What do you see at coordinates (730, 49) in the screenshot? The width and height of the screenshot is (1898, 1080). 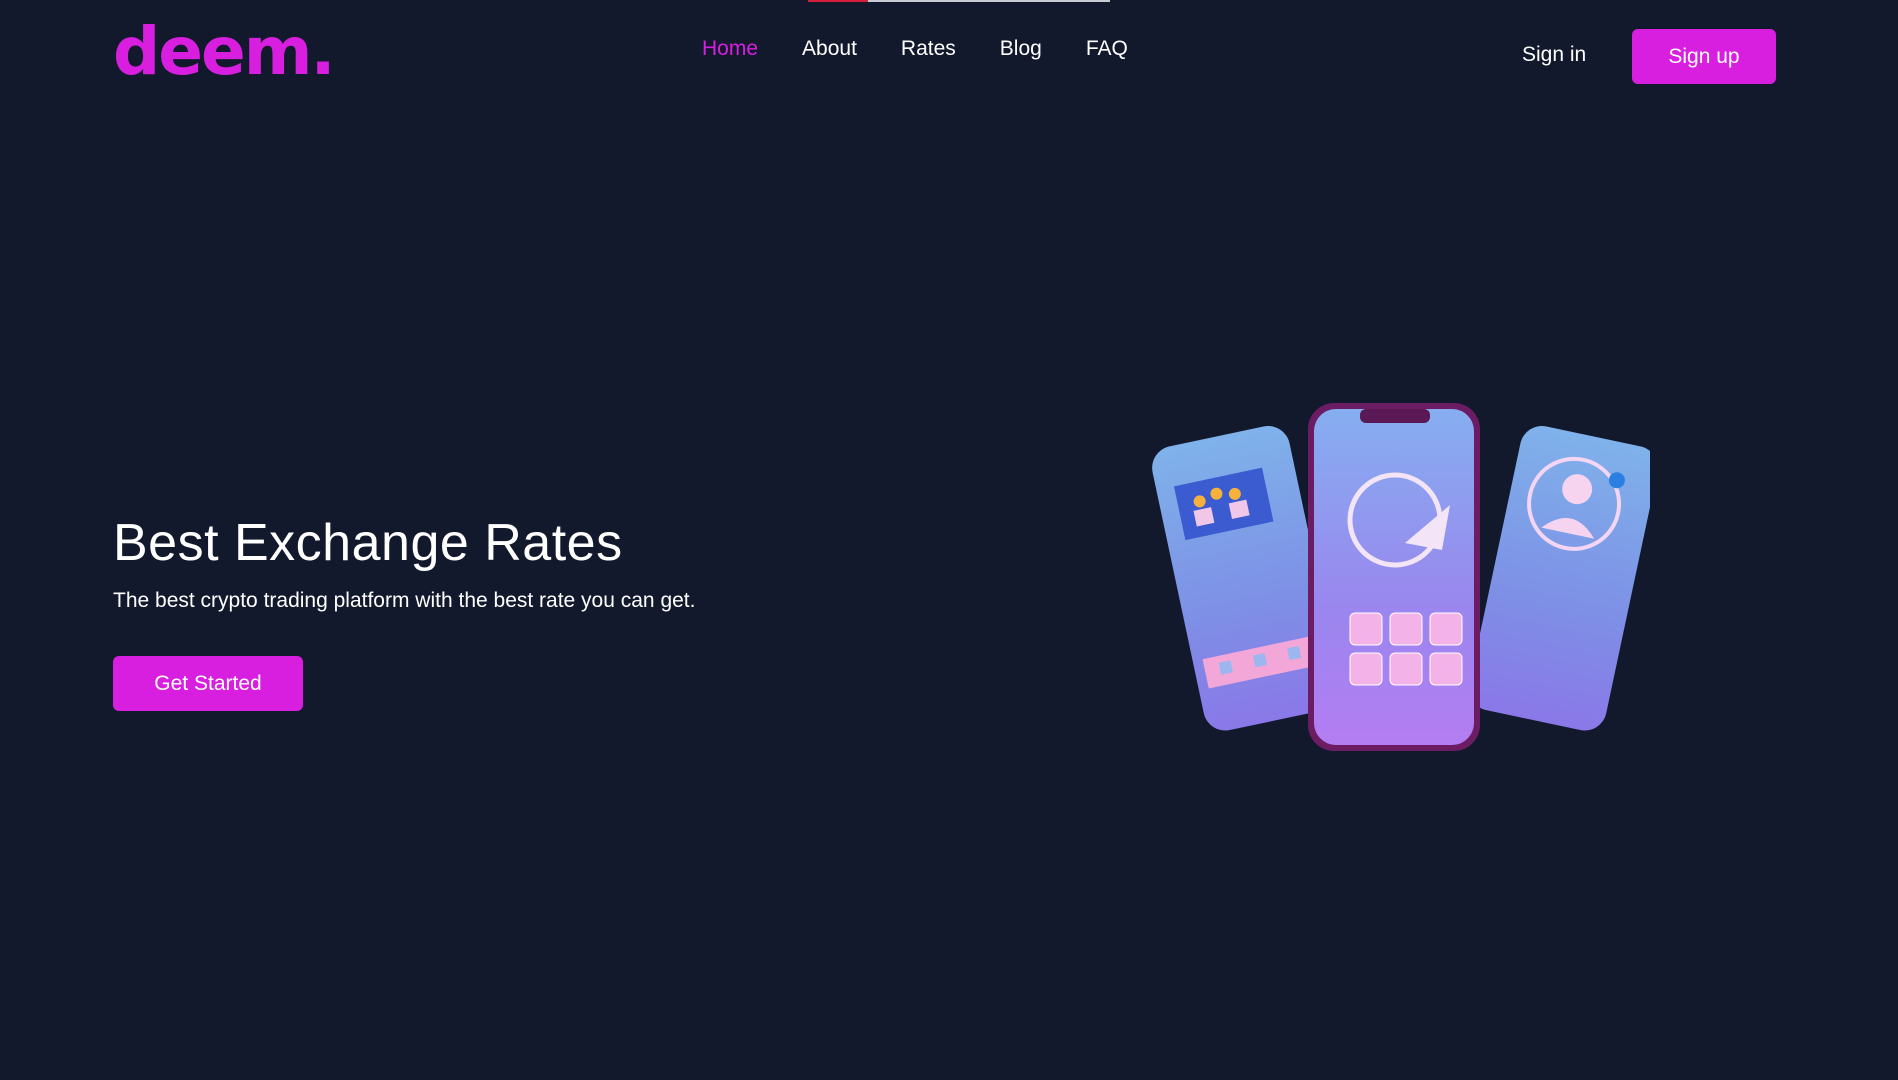 I see `nav-item-home: Home` at bounding box center [730, 49].